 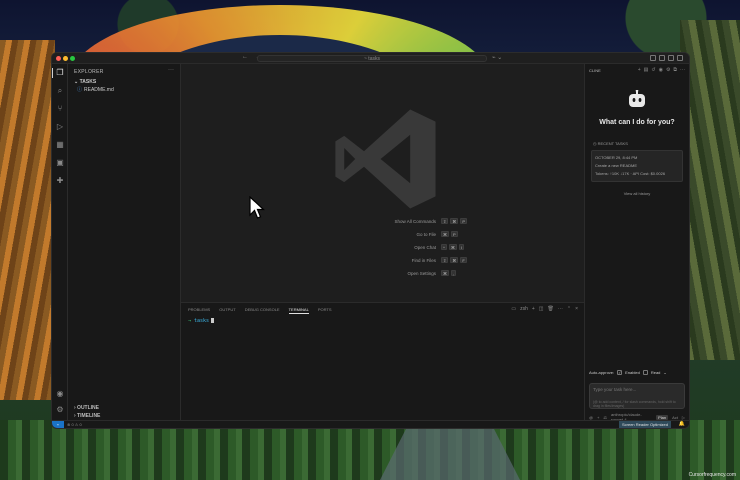 I want to click on zoom-window-button, so click(x=72, y=58).